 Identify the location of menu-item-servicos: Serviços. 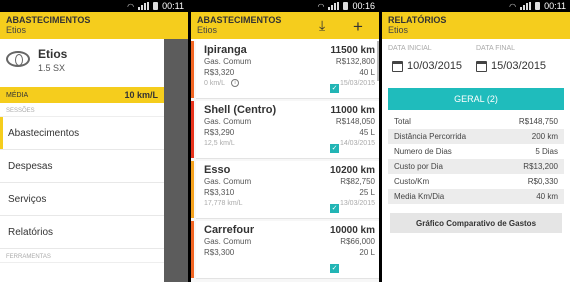
(82, 199).